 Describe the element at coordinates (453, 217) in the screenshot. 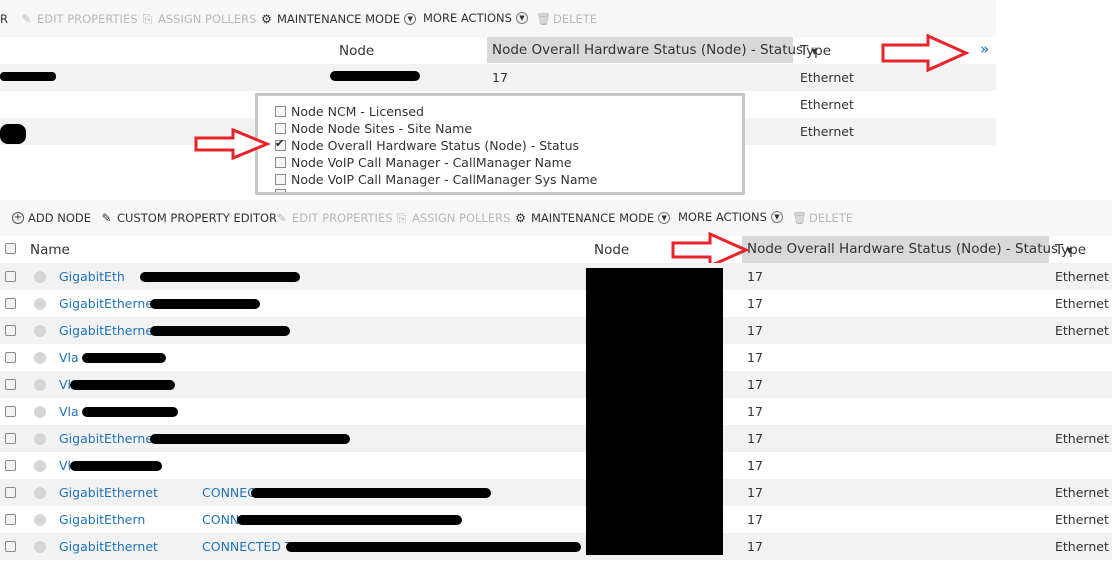

I see `assign-pollers-button: ⎘ ASSIGN POLLERS` at that location.